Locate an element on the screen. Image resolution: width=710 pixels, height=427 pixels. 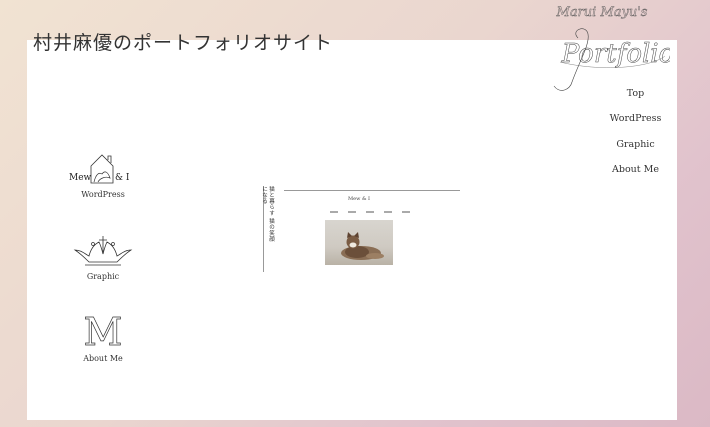
monogram-m-icon: M is located at coordinates (103, 330).